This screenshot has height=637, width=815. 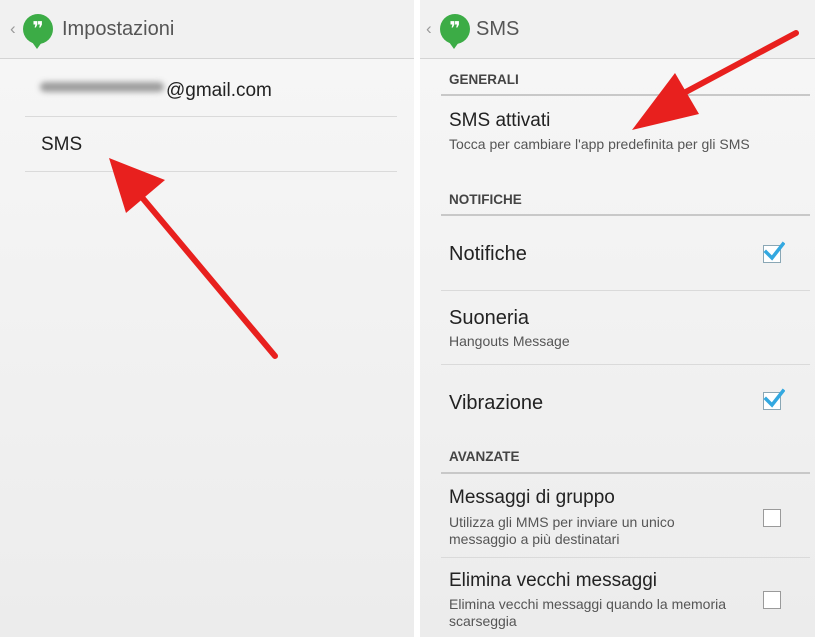 I want to click on annotation-arrow-right, so click(x=715, y=80).